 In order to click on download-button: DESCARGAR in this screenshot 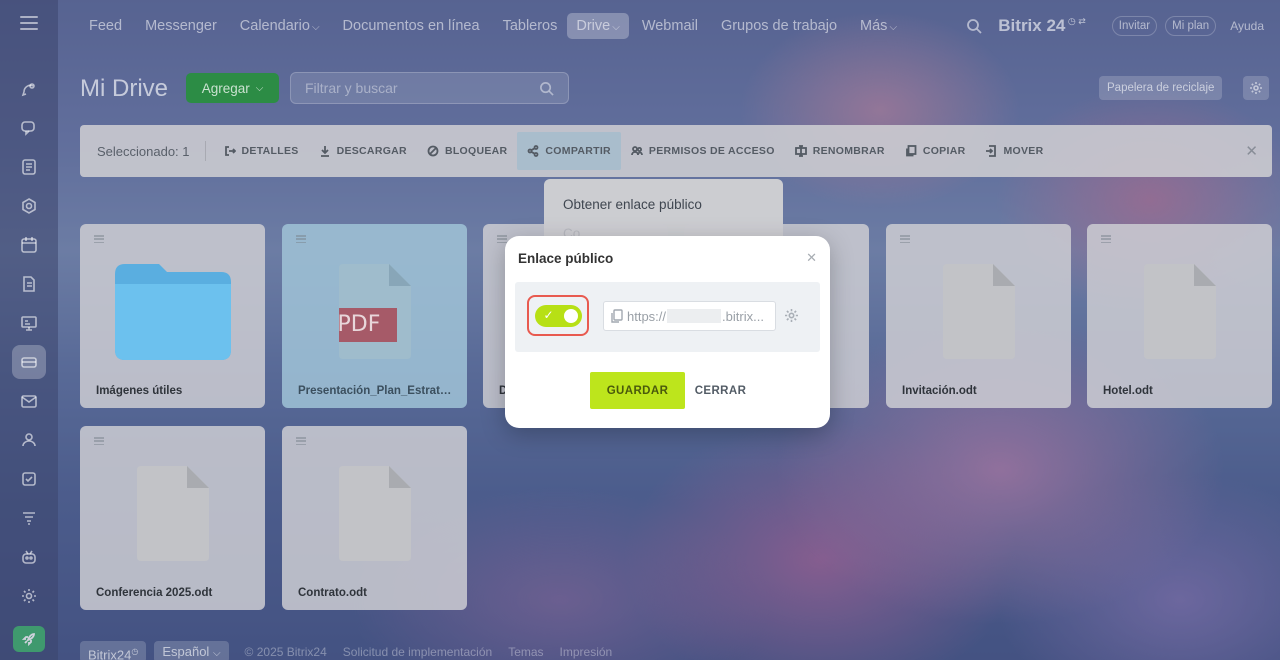, I will do `click(363, 151)`.